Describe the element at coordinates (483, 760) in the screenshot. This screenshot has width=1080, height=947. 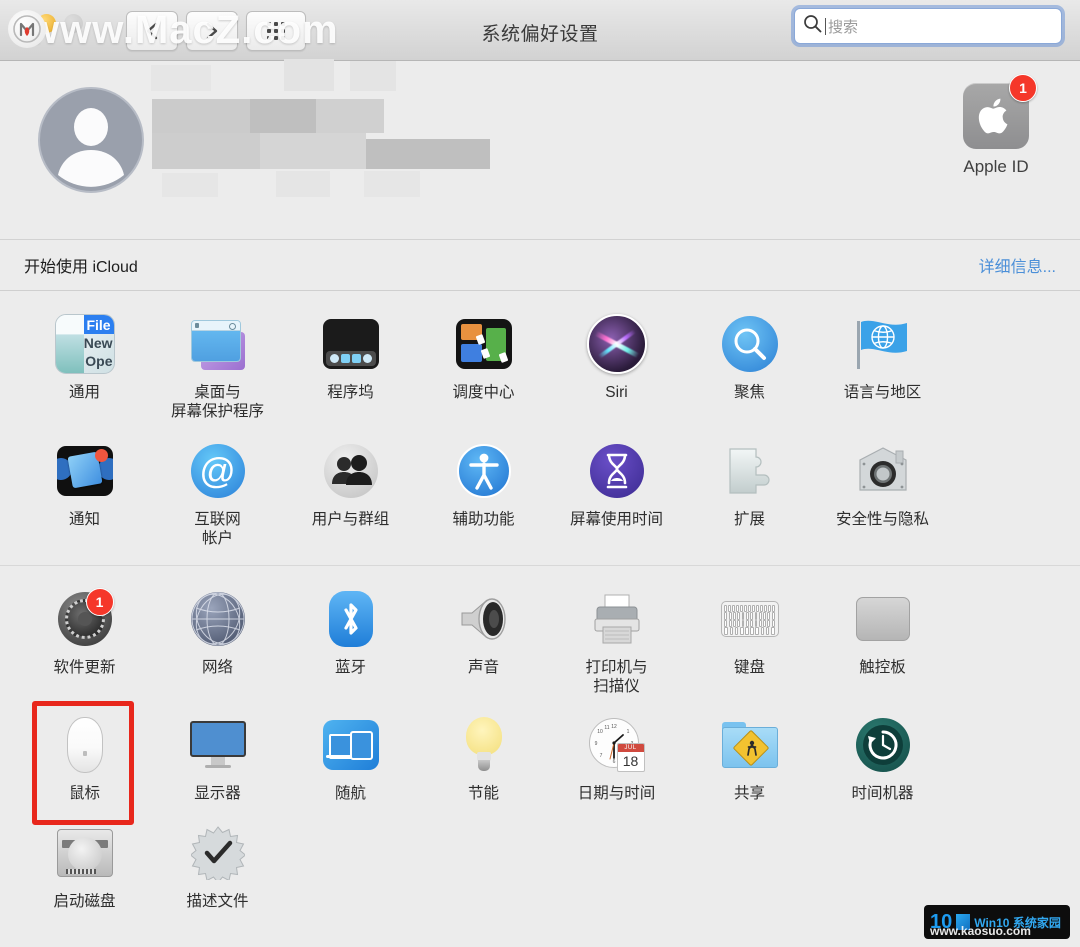
I see `pref-item-energy-saver: 节能` at that location.